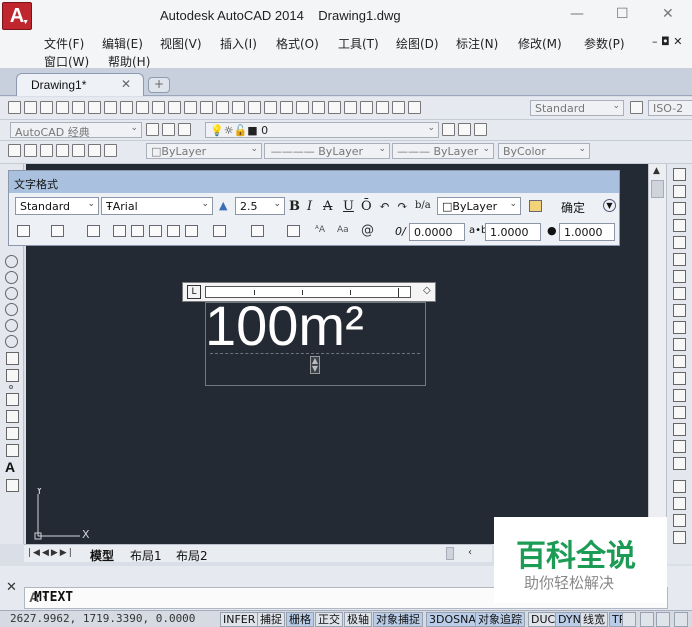  I want to click on blend-curves-icon, so click(679, 446).